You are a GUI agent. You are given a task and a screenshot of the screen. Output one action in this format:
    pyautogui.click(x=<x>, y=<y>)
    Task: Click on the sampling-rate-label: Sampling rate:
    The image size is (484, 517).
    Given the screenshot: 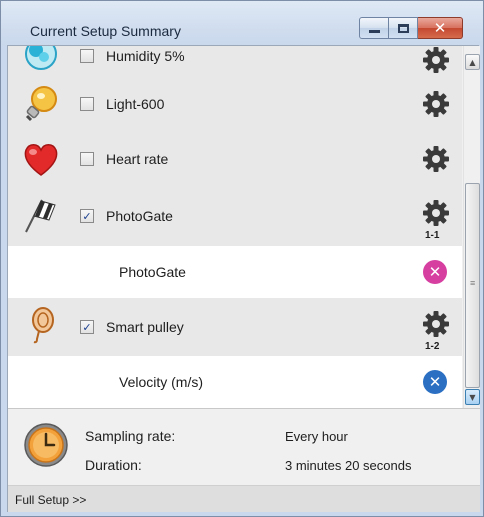 What is the action you would take?
    pyautogui.click(x=130, y=436)
    